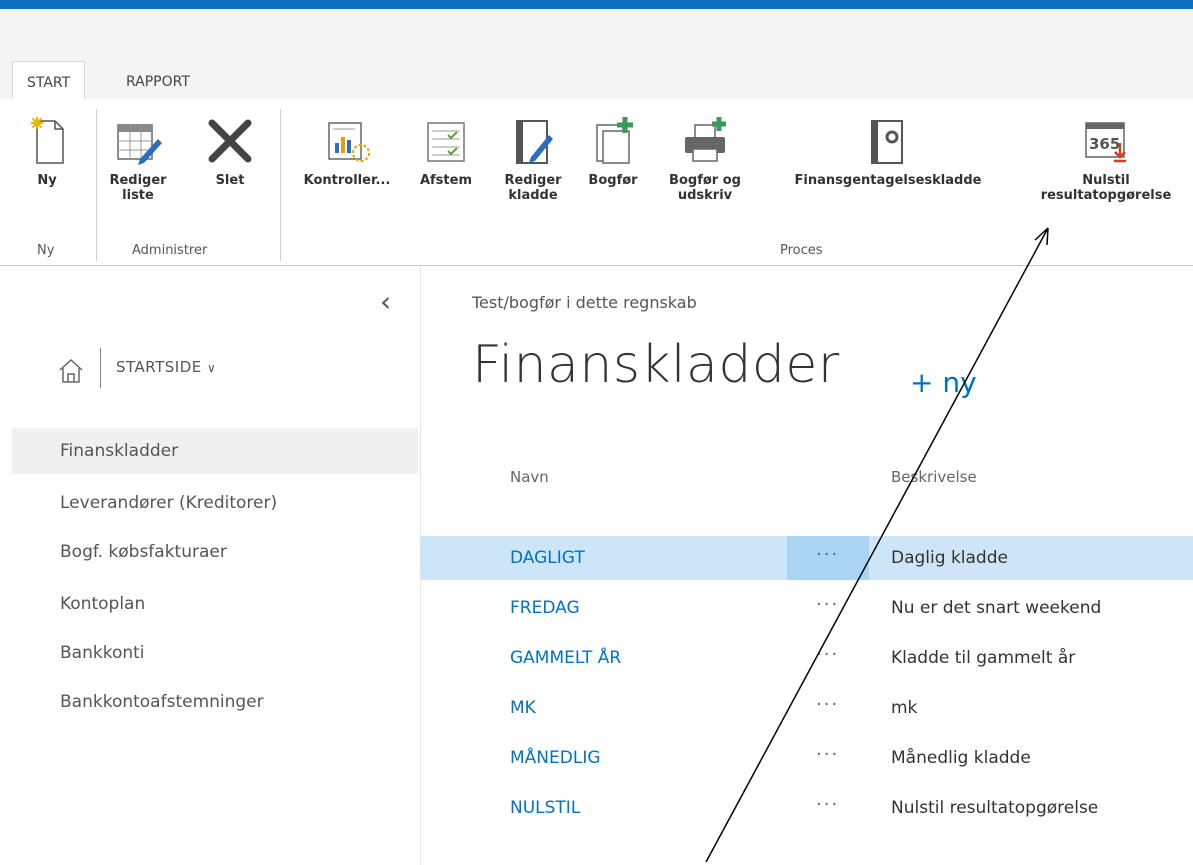 The height and width of the screenshot is (865, 1193). Describe the element at coordinates (807, 708) in the screenshot. I see `table-row: MK ··· mk` at that location.